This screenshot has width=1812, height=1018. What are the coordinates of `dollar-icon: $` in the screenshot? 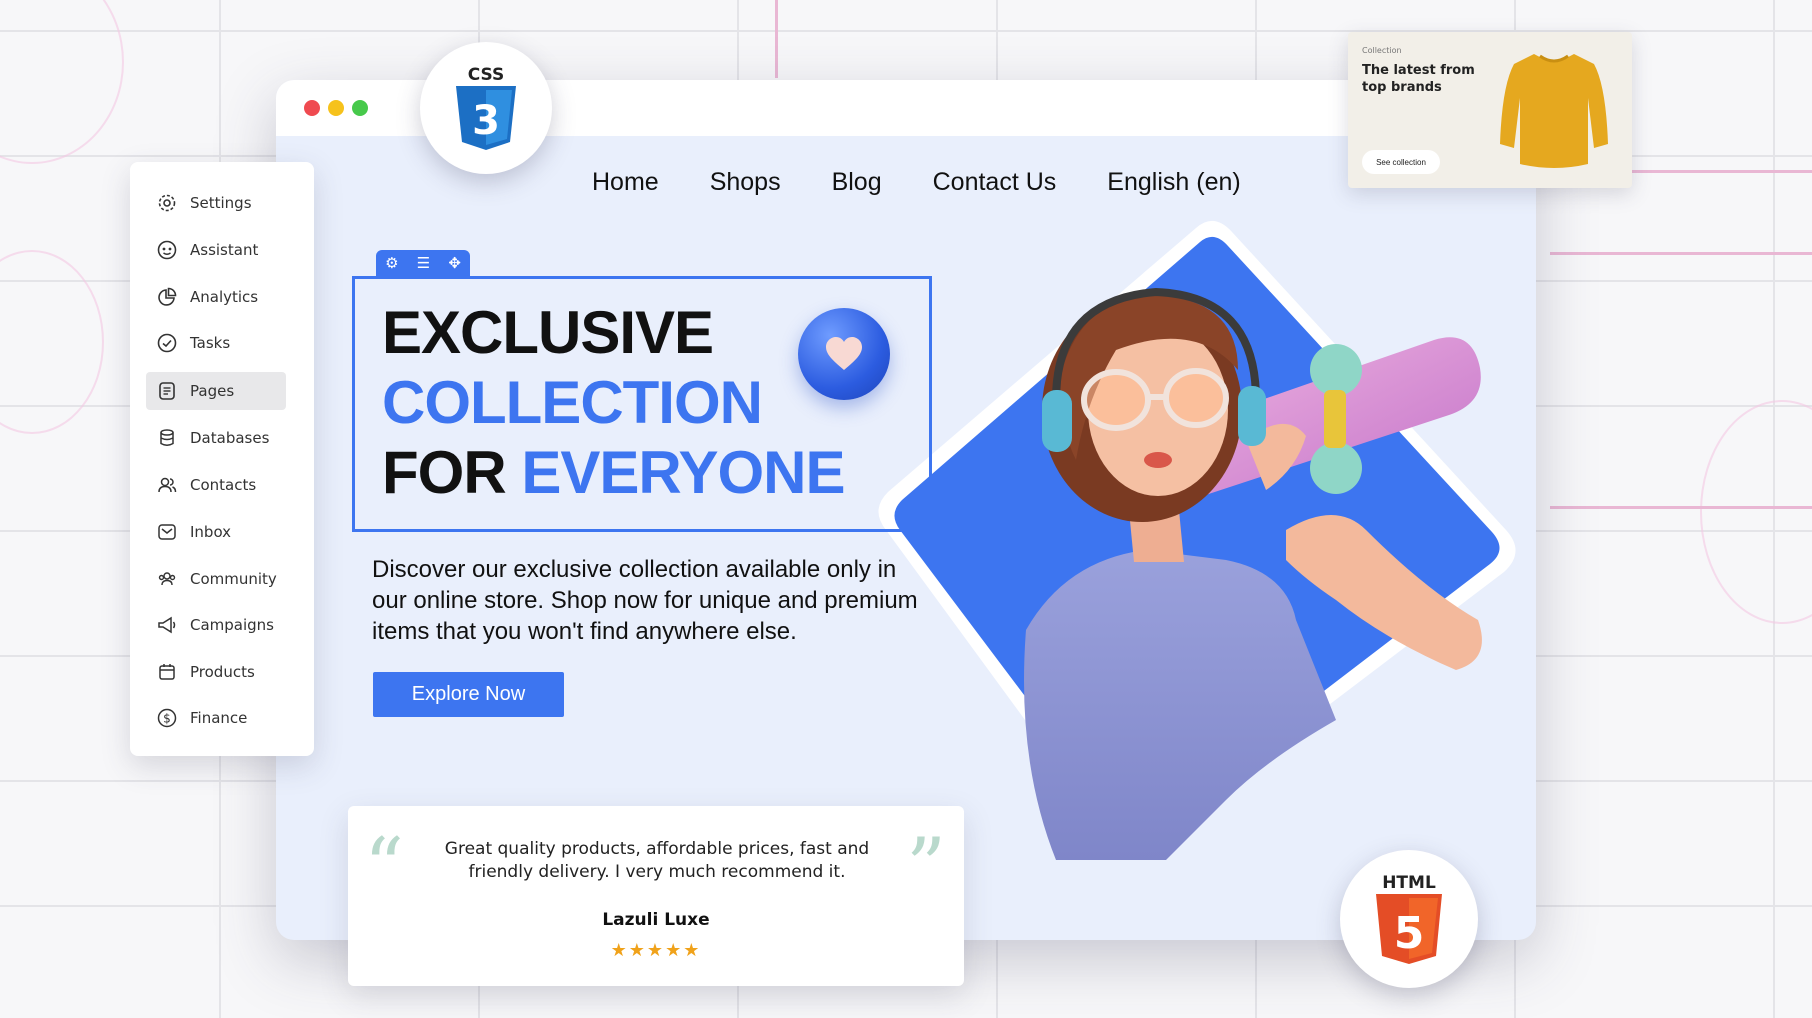 It's located at (167, 718).